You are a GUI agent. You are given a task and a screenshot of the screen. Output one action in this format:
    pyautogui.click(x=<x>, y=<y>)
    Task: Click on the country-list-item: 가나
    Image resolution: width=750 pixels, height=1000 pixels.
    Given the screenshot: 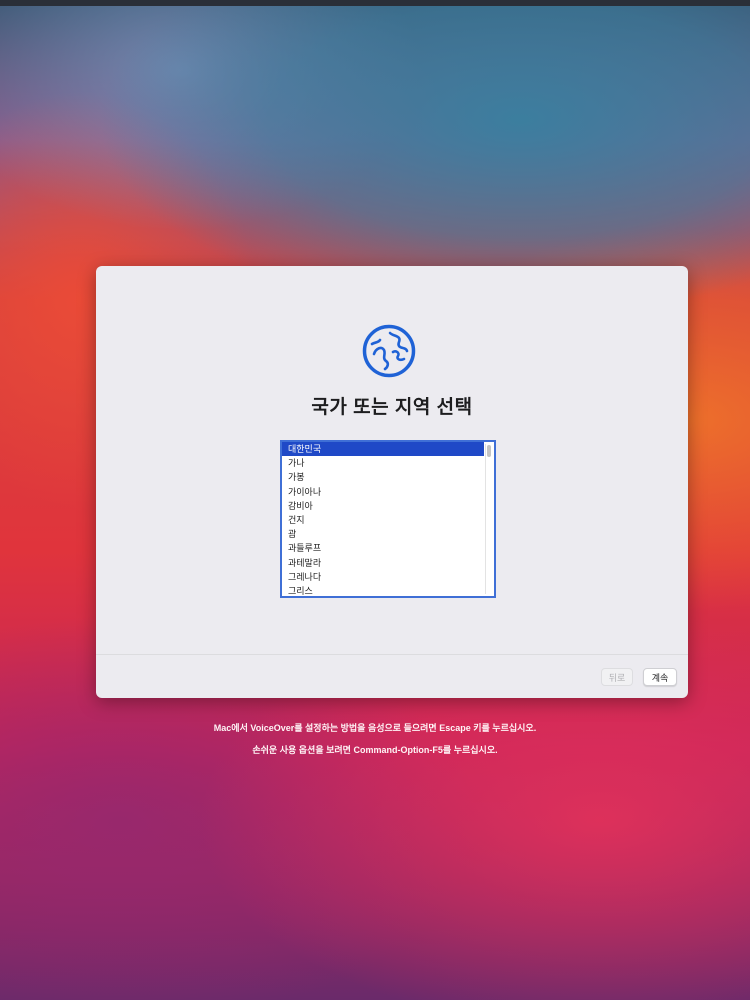 What is the action you would take?
    pyautogui.click(x=388, y=463)
    